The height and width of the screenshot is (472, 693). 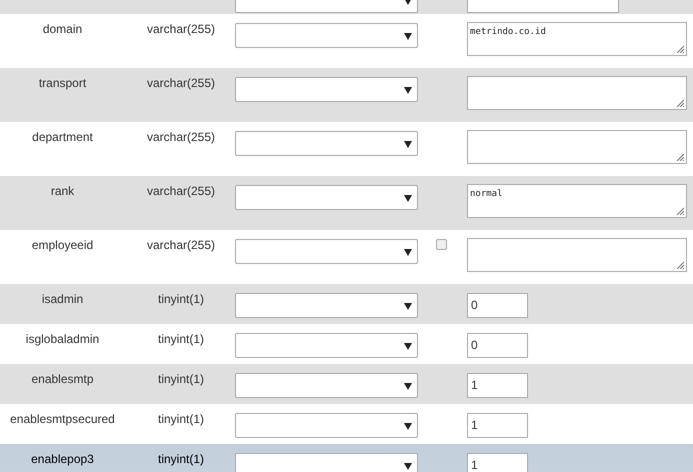 I want to click on column-name: enablepop3, so click(x=62, y=460).